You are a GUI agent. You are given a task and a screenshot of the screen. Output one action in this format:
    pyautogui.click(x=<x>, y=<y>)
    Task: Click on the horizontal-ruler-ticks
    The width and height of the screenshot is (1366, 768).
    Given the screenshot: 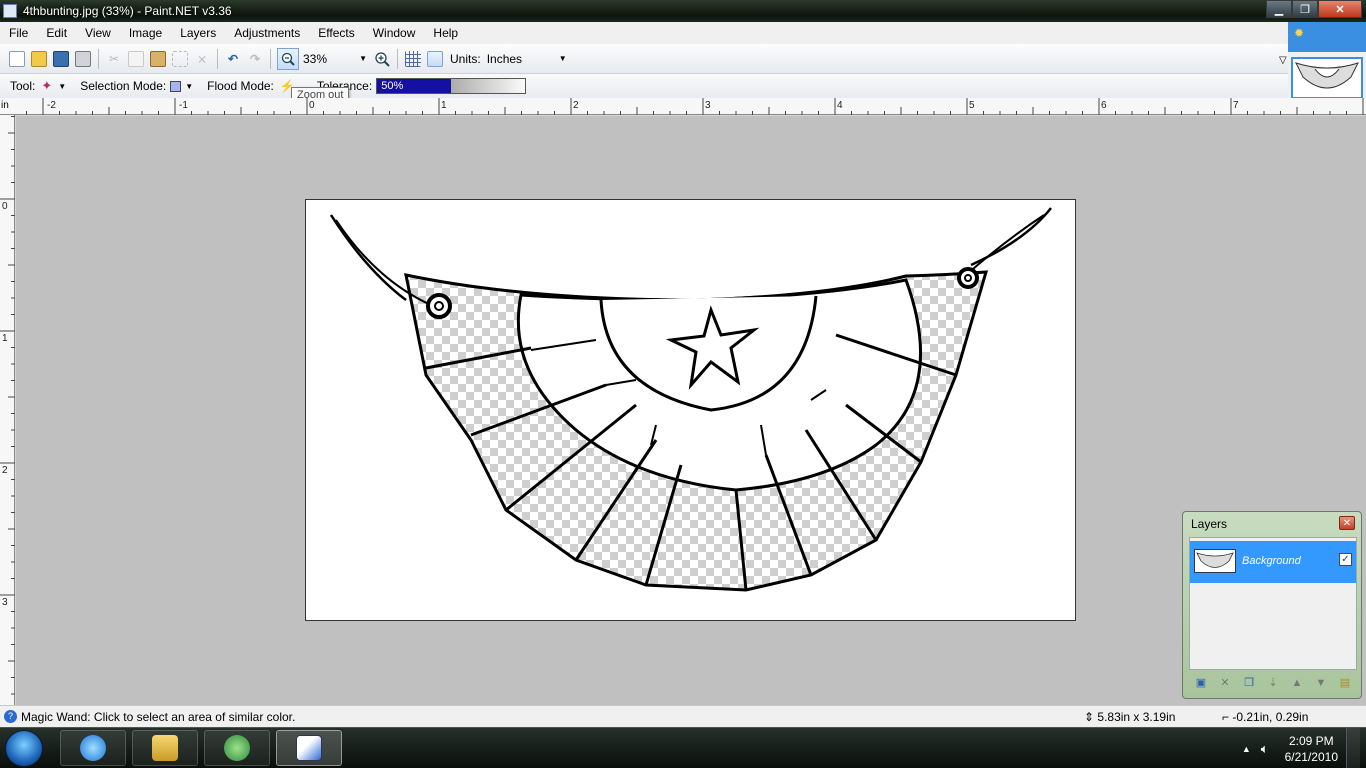 What is the action you would take?
    pyautogui.click(x=695, y=106)
    